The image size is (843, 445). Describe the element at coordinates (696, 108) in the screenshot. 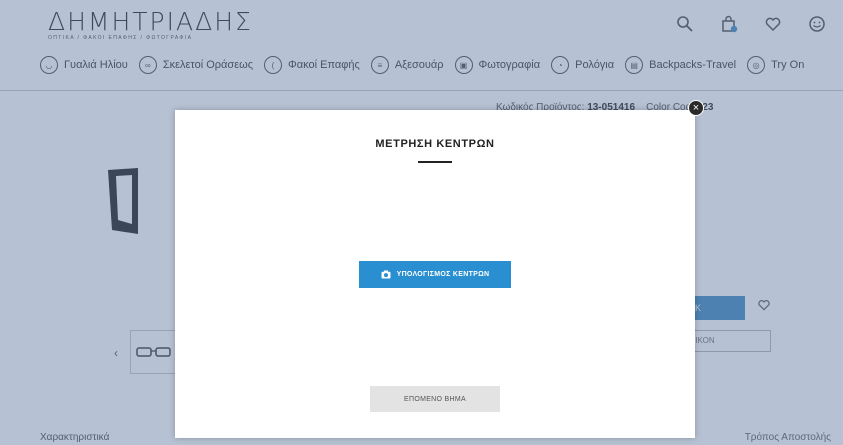

I see `close-icon: ×` at that location.